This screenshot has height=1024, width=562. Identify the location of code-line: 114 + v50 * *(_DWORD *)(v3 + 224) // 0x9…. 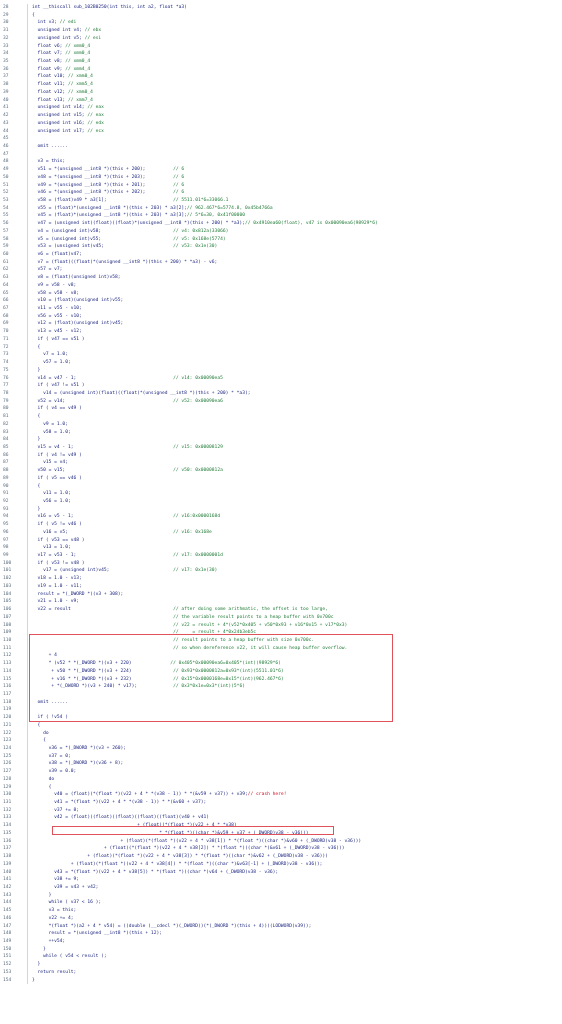
(281, 671).